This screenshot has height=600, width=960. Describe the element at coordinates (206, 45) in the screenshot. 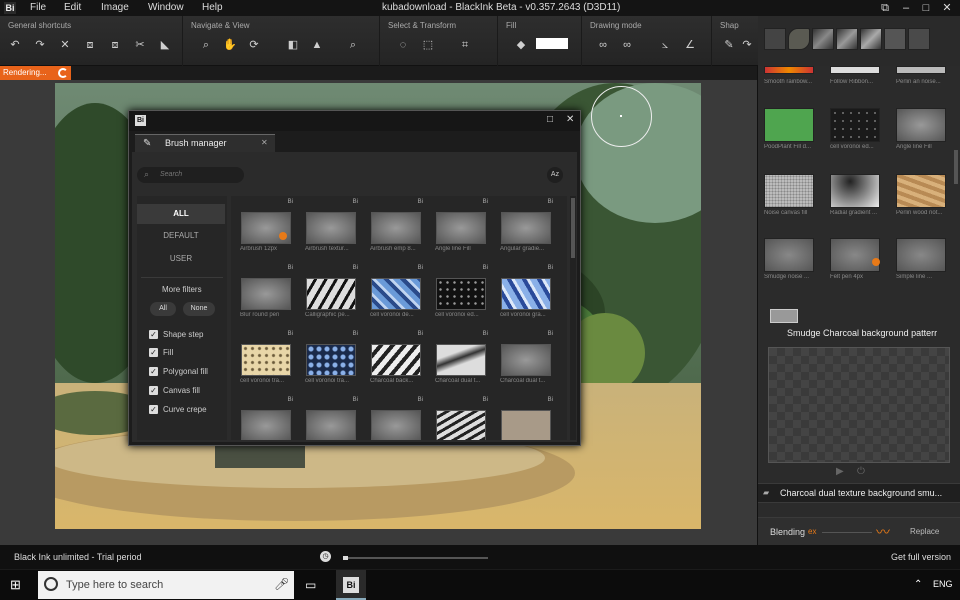

I see `zoom-icon: ⌕` at that location.